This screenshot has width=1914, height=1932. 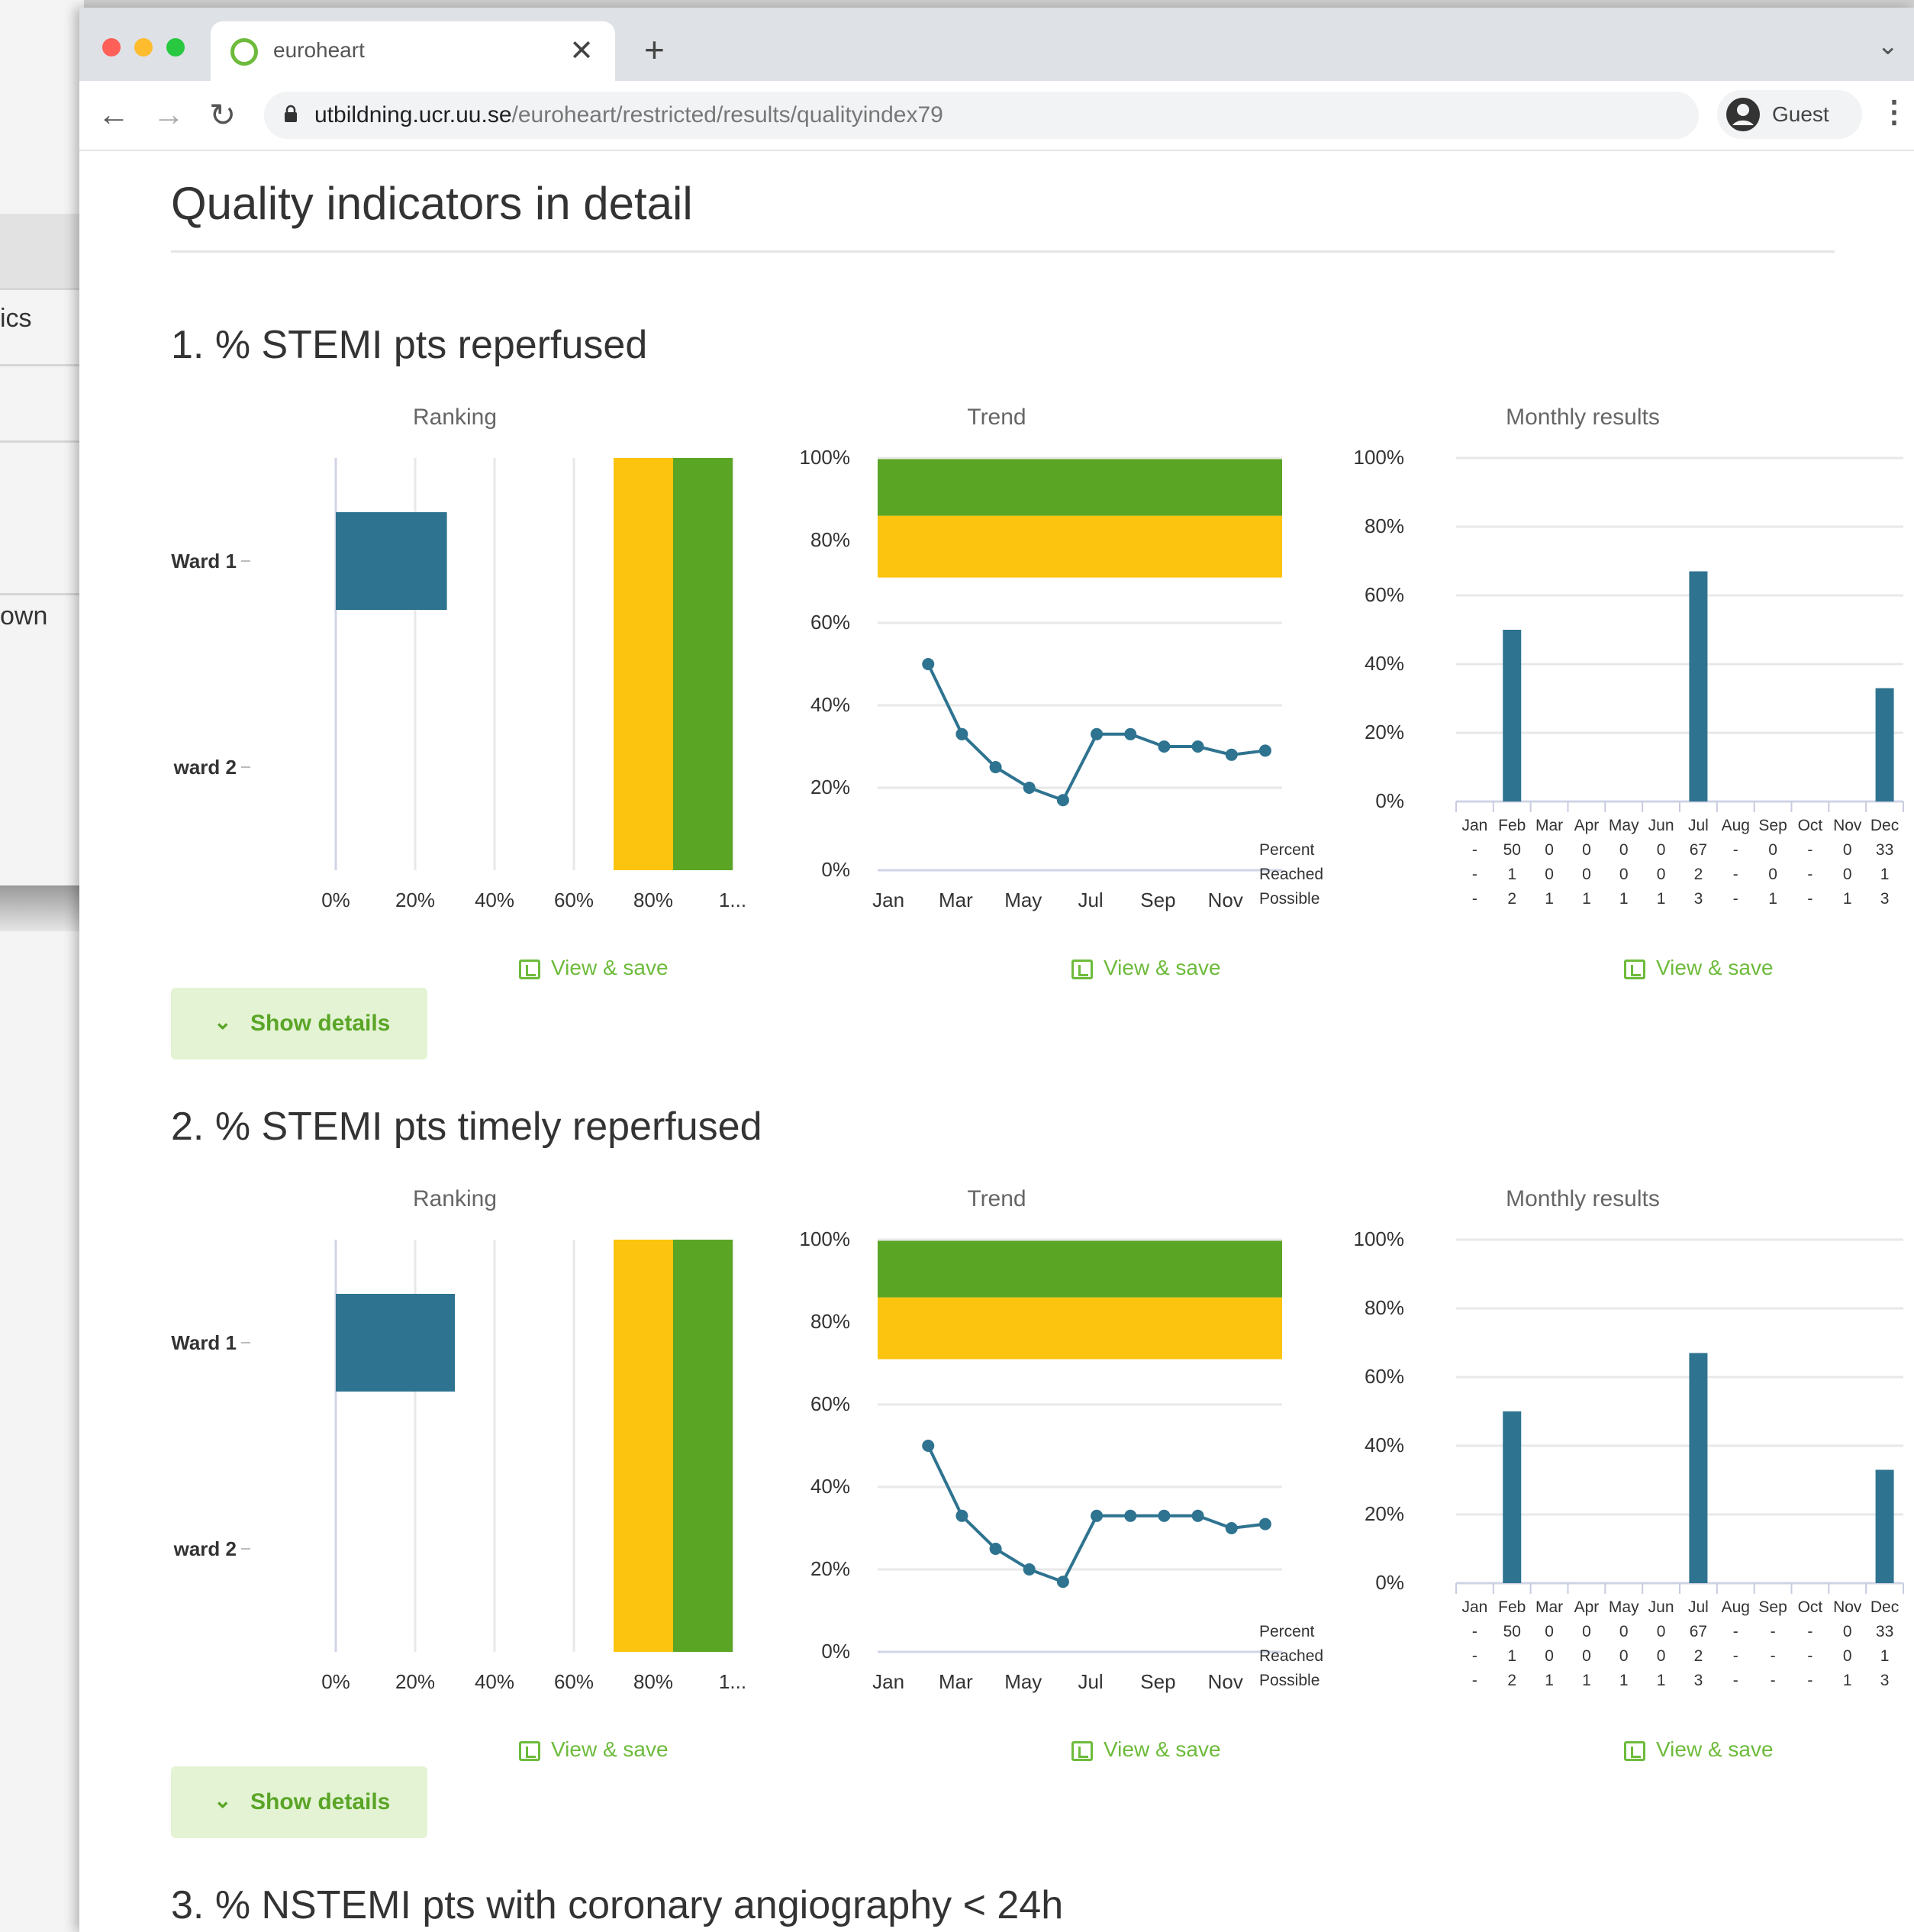 What do you see at coordinates (1041, 1460) in the screenshot?
I see `trend-chart-2: 0% 20% 40% 60% 80% 100% Jan Mar May Jul Sep Nov` at bounding box center [1041, 1460].